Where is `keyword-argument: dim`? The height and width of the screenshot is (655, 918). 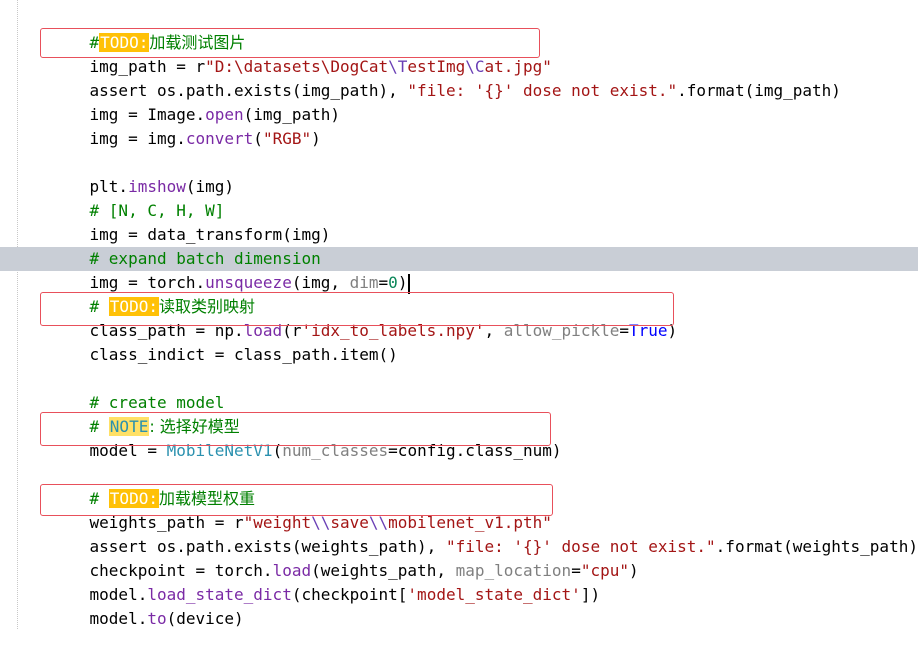
keyword-argument: dim is located at coordinates (364, 282).